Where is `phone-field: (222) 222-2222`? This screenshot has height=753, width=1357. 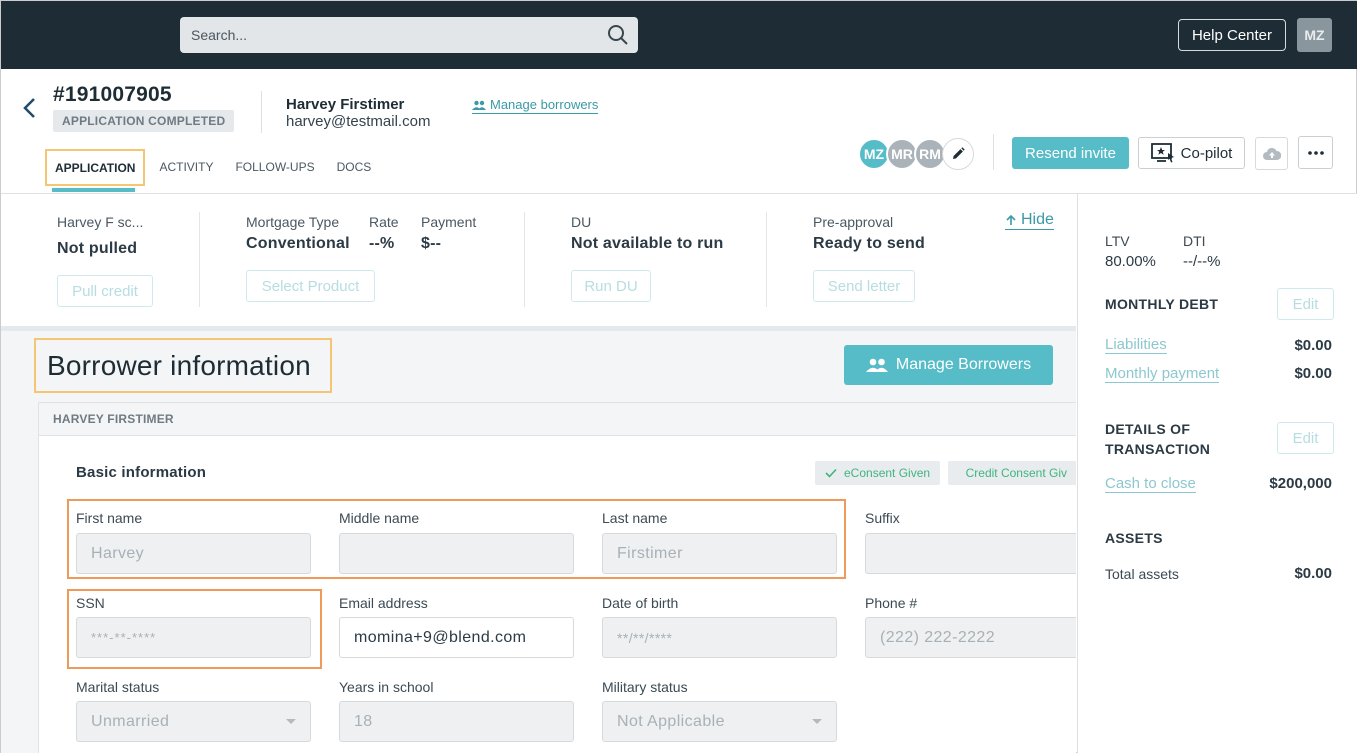
phone-field: (222) 222-2222 is located at coordinates (970, 637).